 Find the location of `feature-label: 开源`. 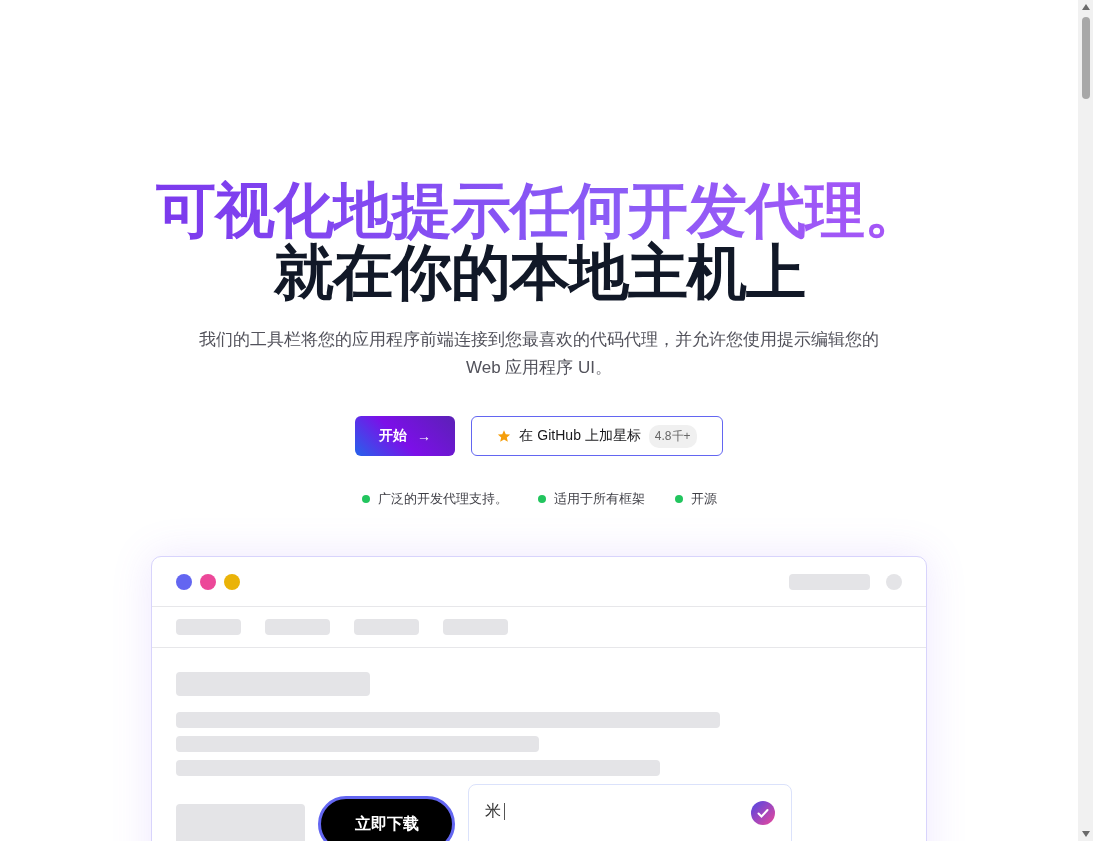

feature-label: 开源 is located at coordinates (703, 499).